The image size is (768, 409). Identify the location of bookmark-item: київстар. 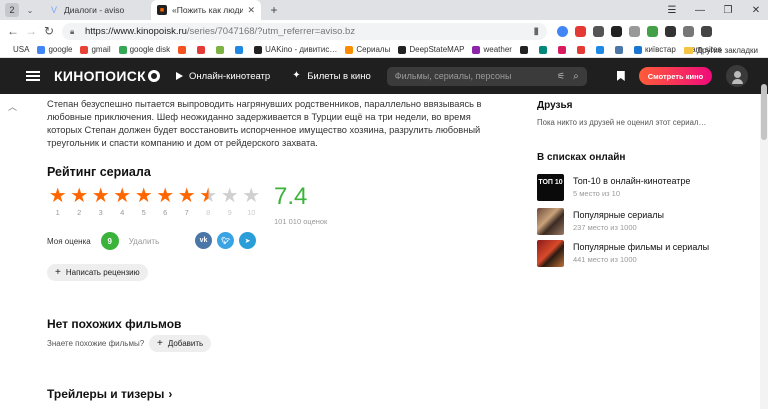
(654, 49).